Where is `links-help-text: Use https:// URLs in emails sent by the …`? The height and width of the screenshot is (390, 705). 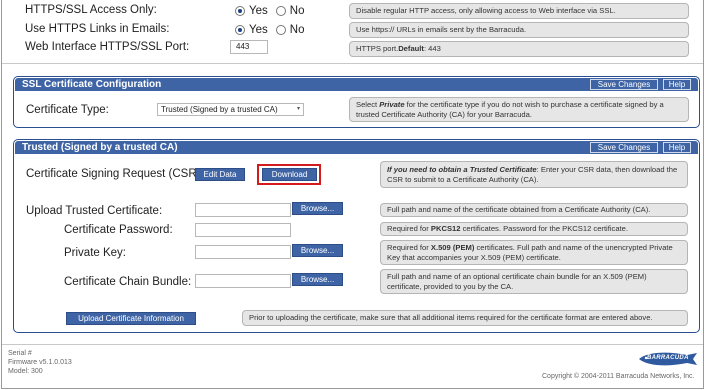 links-help-text: Use https:// URLs in emails sent by the … is located at coordinates (441, 29).